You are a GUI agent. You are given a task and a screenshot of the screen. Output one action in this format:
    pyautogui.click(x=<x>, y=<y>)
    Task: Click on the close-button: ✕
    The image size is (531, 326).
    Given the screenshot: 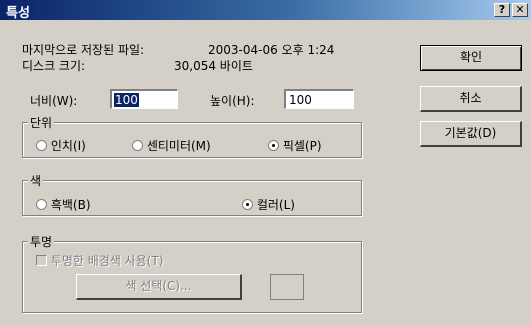 What is the action you would take?
    pyautogui.click(x=520, y=10)
    